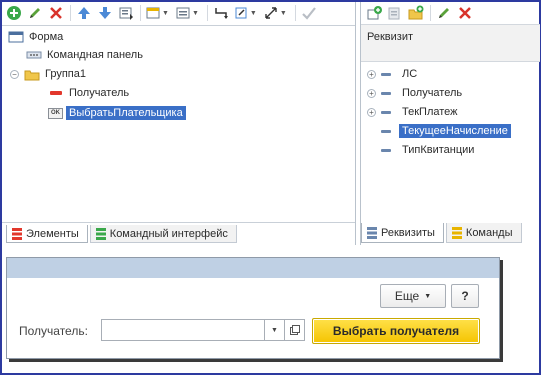  What do you see at coordinates (56, 93) in the screenshot?
I see `field-icon` at bounding box center [56, 93].